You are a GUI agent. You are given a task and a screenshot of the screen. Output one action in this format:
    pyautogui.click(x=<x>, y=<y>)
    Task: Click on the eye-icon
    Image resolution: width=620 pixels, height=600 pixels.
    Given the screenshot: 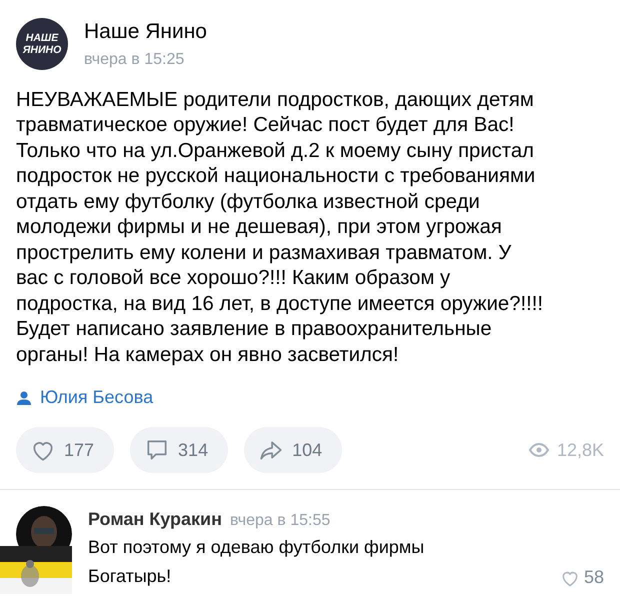 What is the action you would take?
    pyautogui.click(x=538, y=450)
    